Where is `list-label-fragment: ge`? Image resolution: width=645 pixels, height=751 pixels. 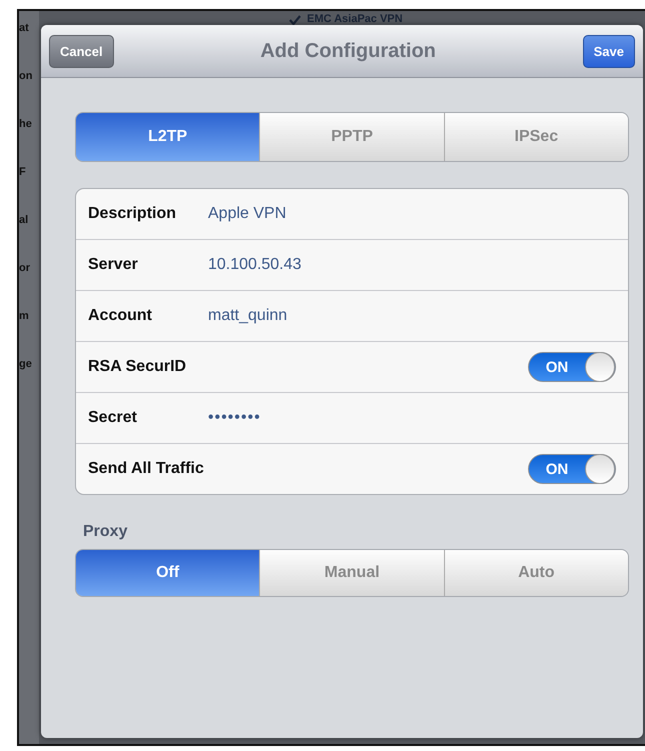 list-label-fragment: ge is located at coordinates (26, 364).